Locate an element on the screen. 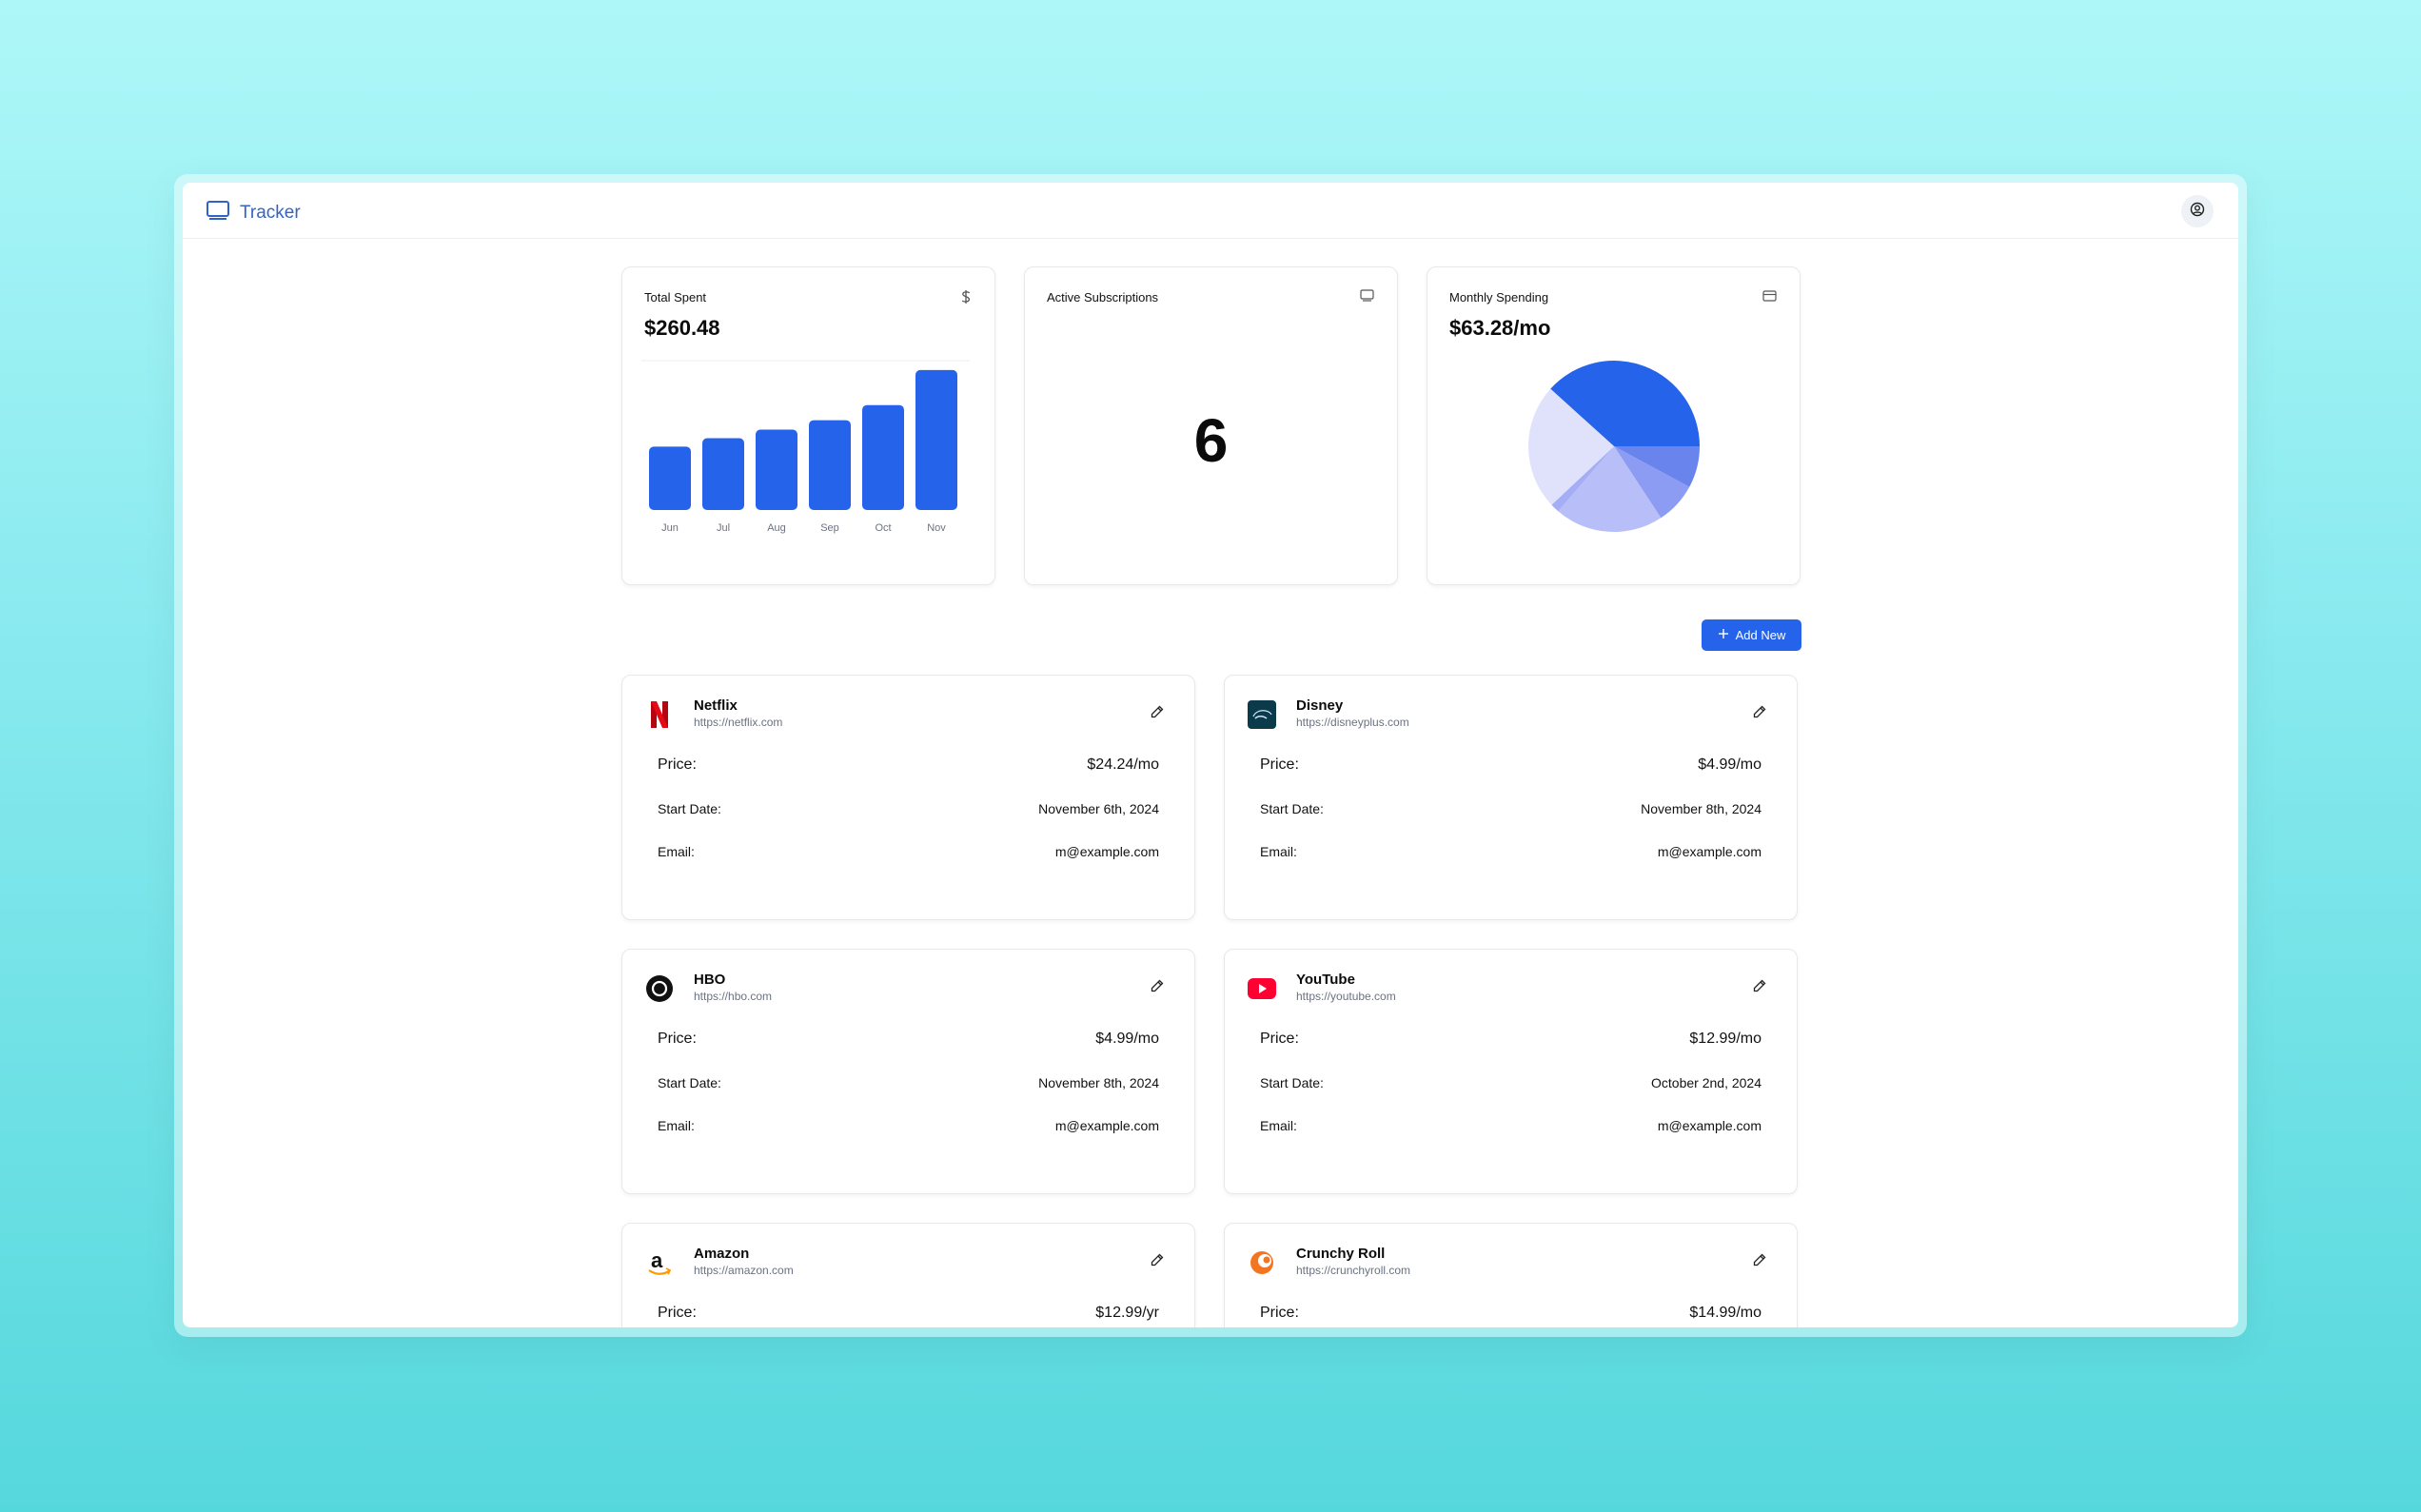 This screenshot has width=2421, height=1512. profile-button is located at coordinates (2197, 211).